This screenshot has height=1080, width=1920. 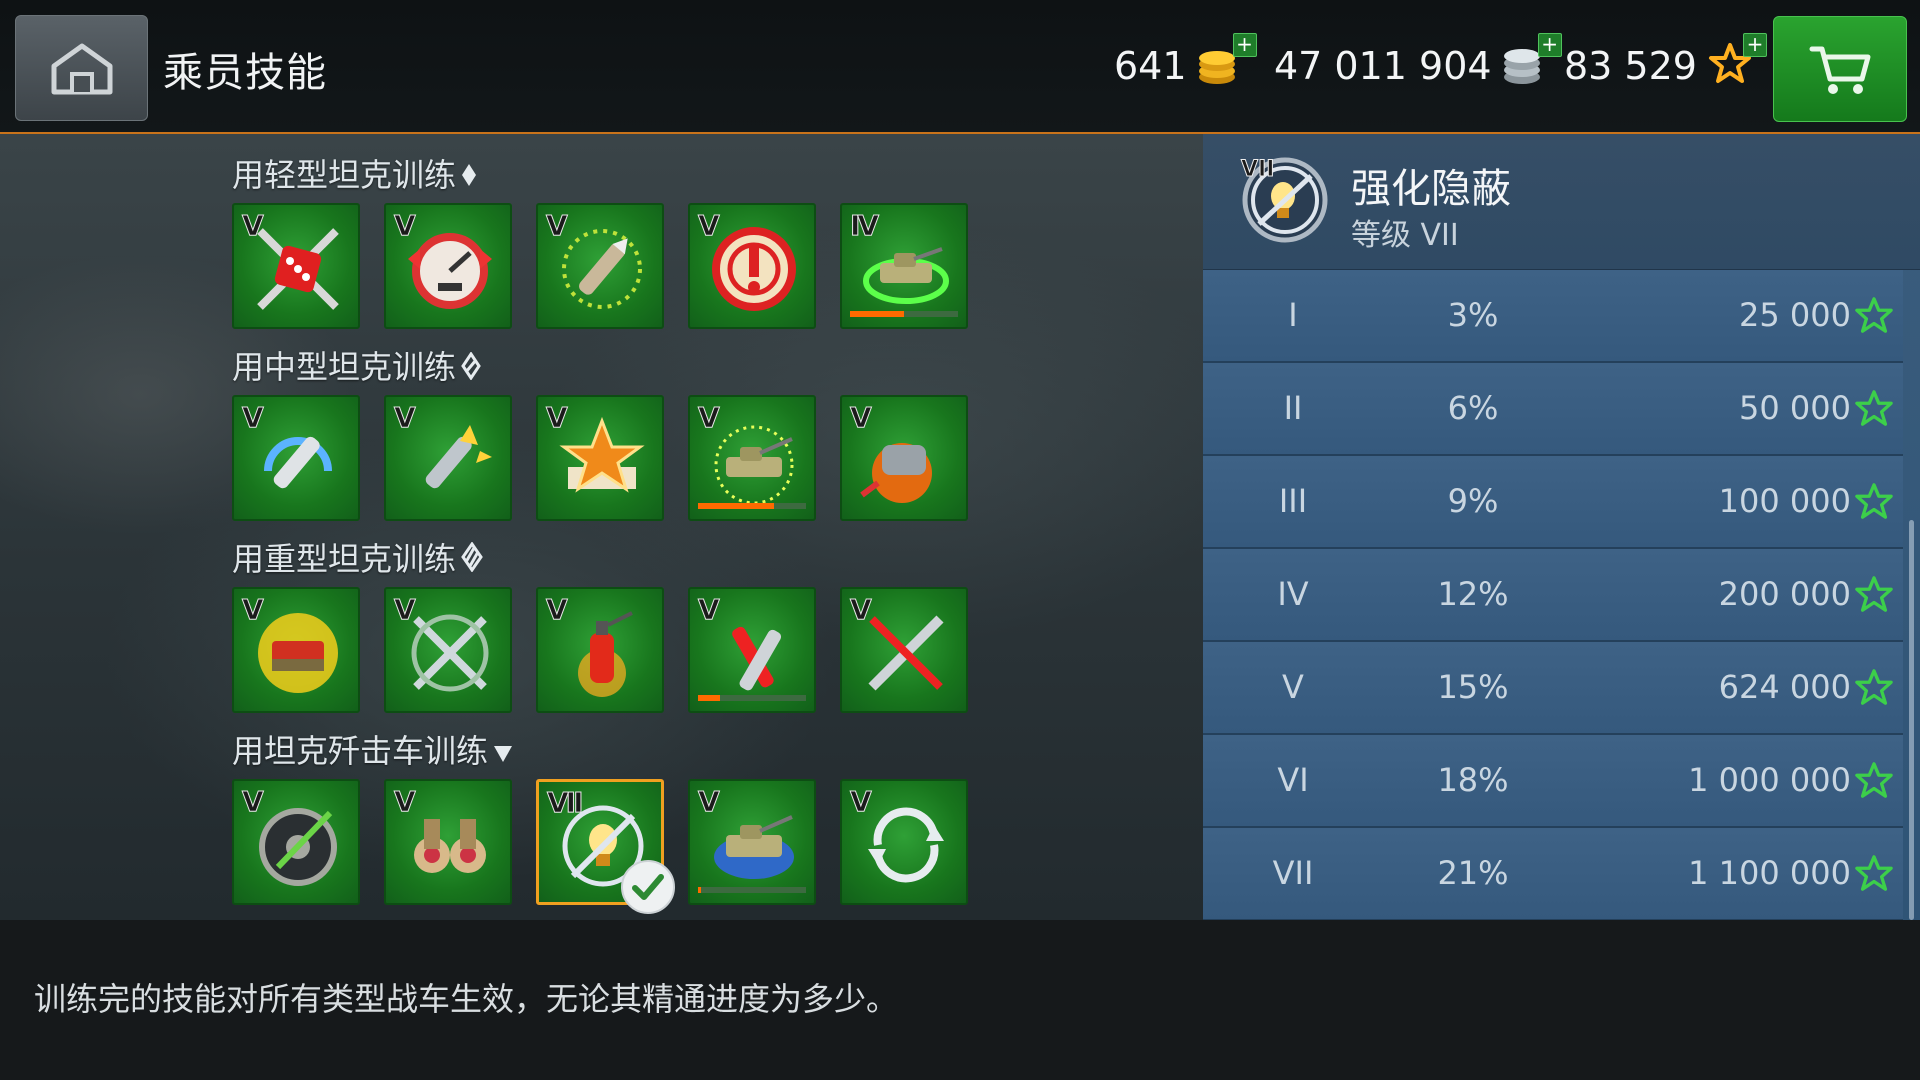 I want to click on shell-spark-icon, so click(x=458, y=457).